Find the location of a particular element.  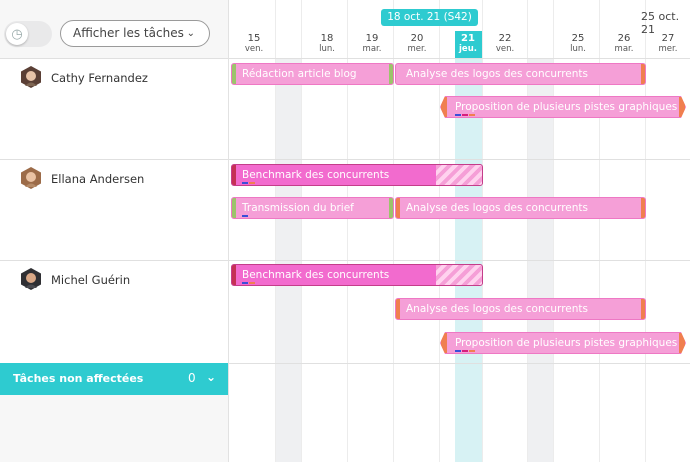

day-number: 21 is located at coordinates (468, 38).